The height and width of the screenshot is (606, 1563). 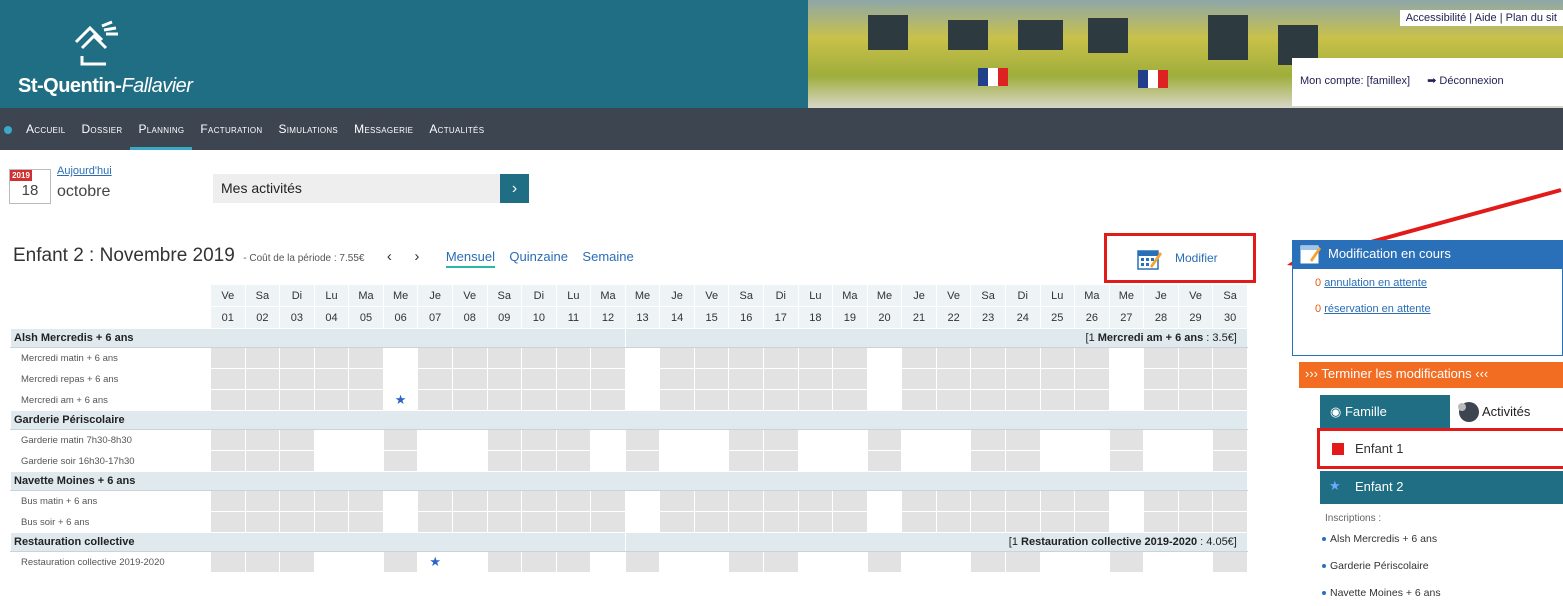 What do you see at coordinates (1506, 412) in the screenshot?
I see `tab-activites: Activités` at bounding box center [1506, 412].